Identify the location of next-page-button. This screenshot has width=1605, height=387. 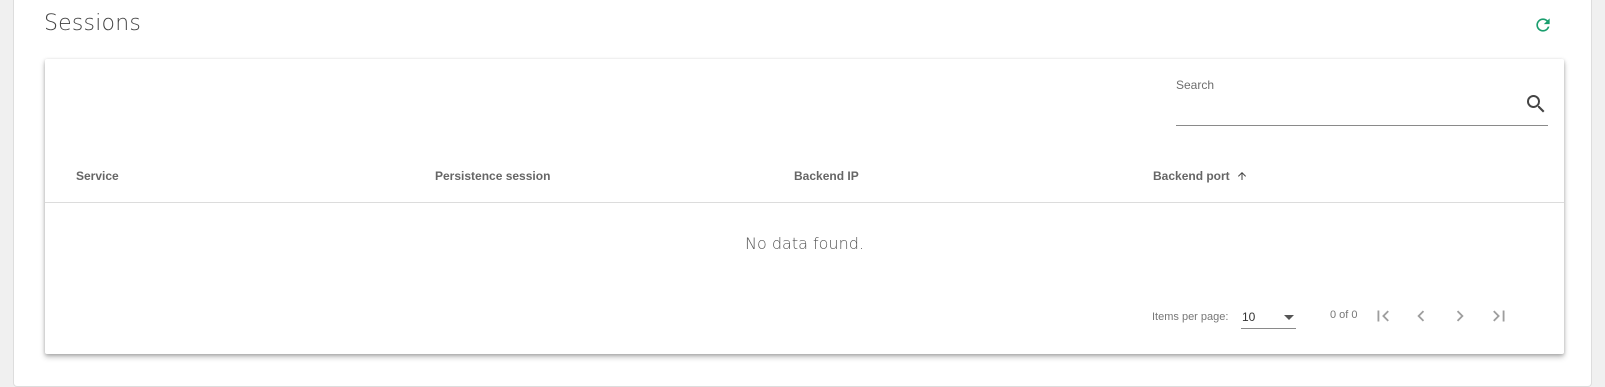
(1460, 316).